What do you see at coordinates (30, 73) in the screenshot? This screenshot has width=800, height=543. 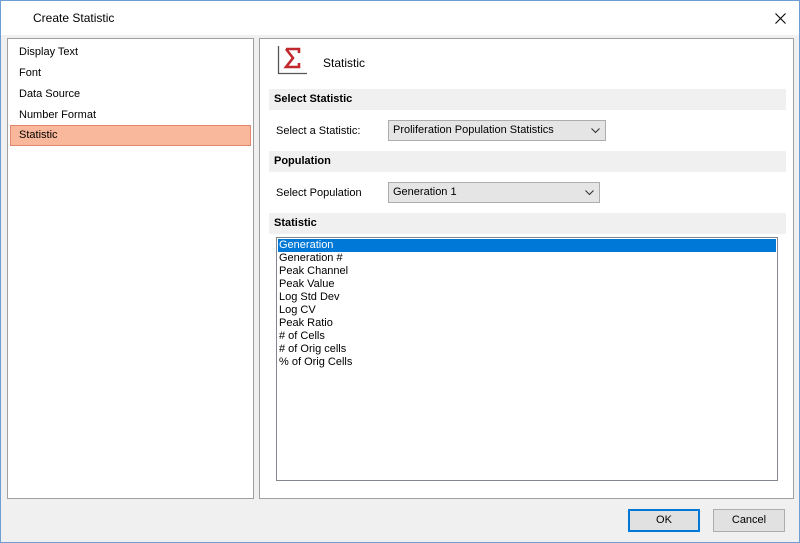 I see `nav-item-label: Font` at bounding box center [30, 73].